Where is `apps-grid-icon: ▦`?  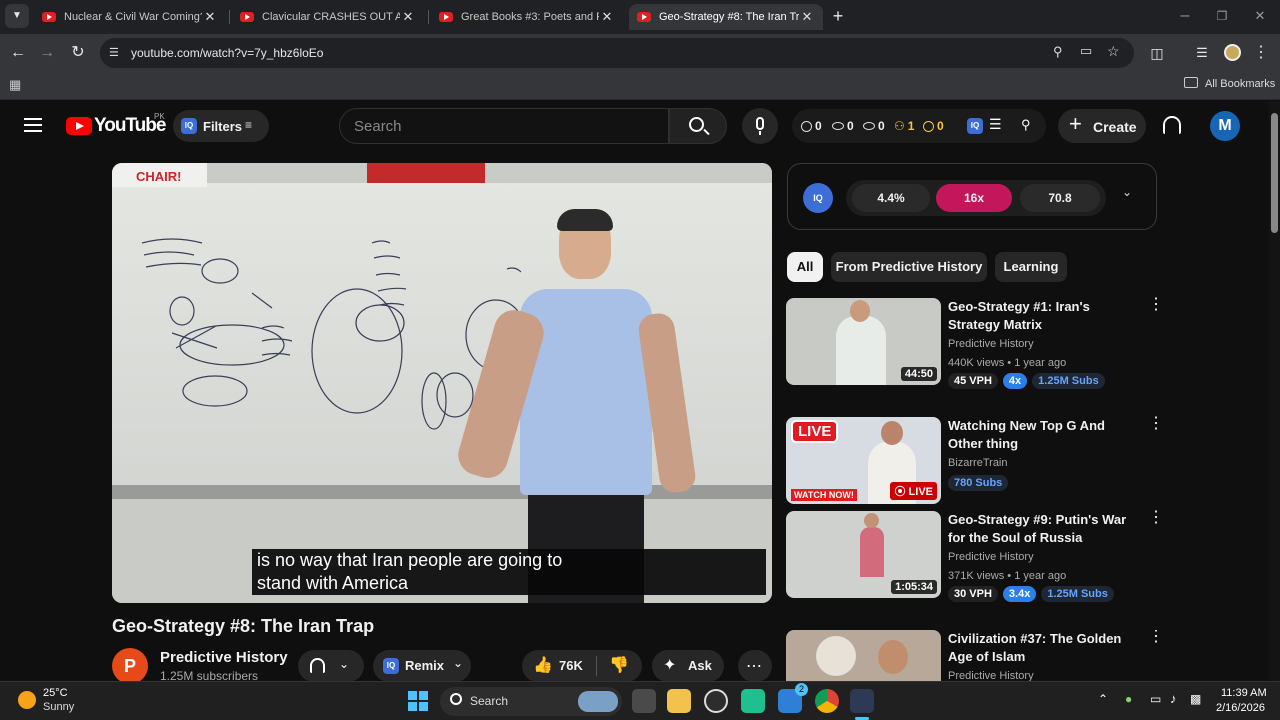
apps-grid-icon: ▦ is located at coordinates (15, 85).